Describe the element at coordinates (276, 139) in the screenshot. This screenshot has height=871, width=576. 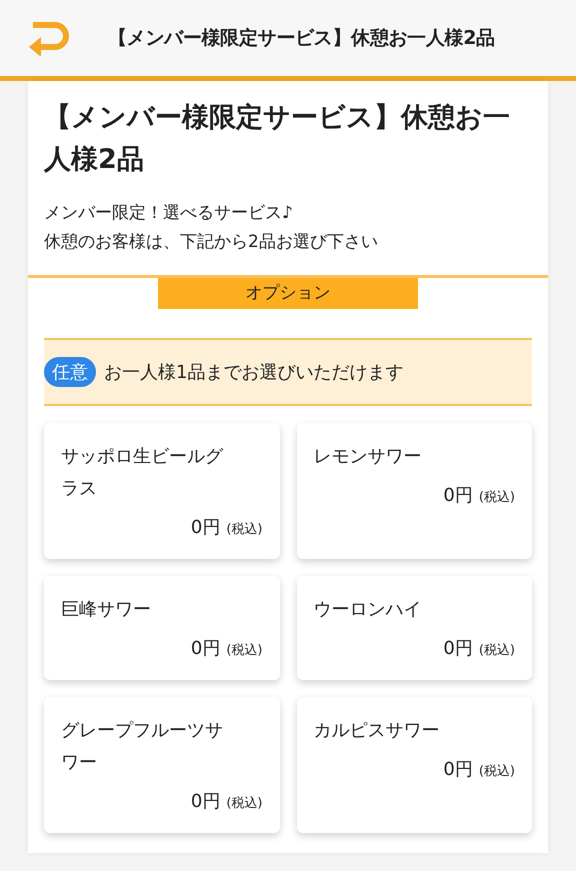
I see `plan-title: 【メンバー様限定サービス】休憩お一人様2品` at that location.